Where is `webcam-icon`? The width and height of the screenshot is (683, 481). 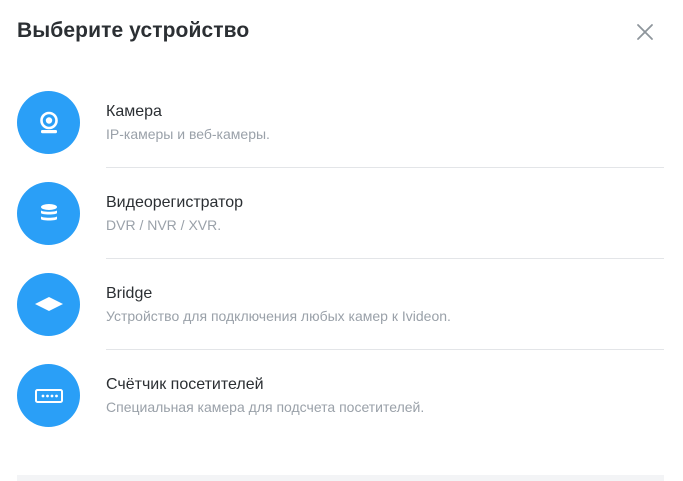 webcam-icon is located at coordinates (48, 122).